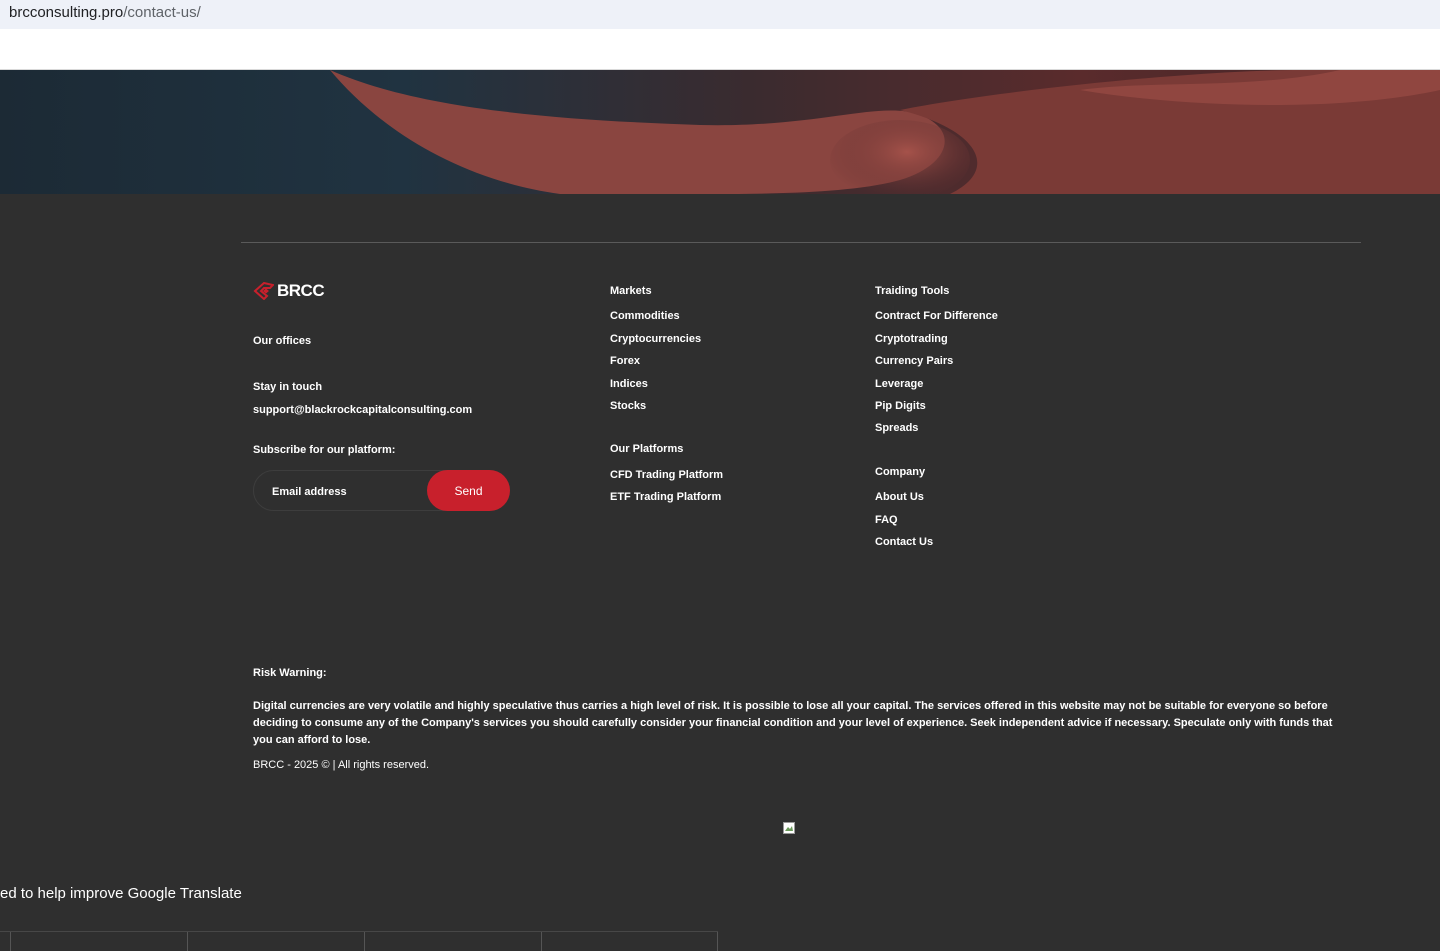 This screenshot has height=951, width=1440. What do you see at coordinates (912, 291) in the screenshot?
I see `tools-heading: Traiding Tools` at bounding box center [912, 291].